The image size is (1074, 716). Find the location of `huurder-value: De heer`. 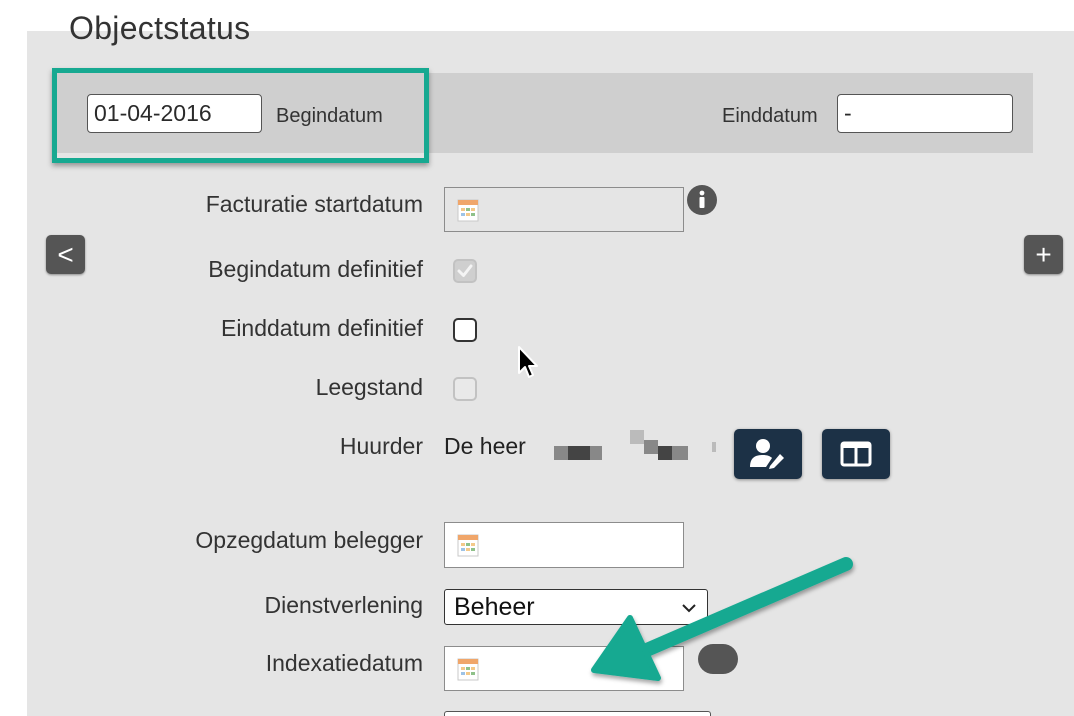

huurder-value: De heer is located at coordinates (485, 446).